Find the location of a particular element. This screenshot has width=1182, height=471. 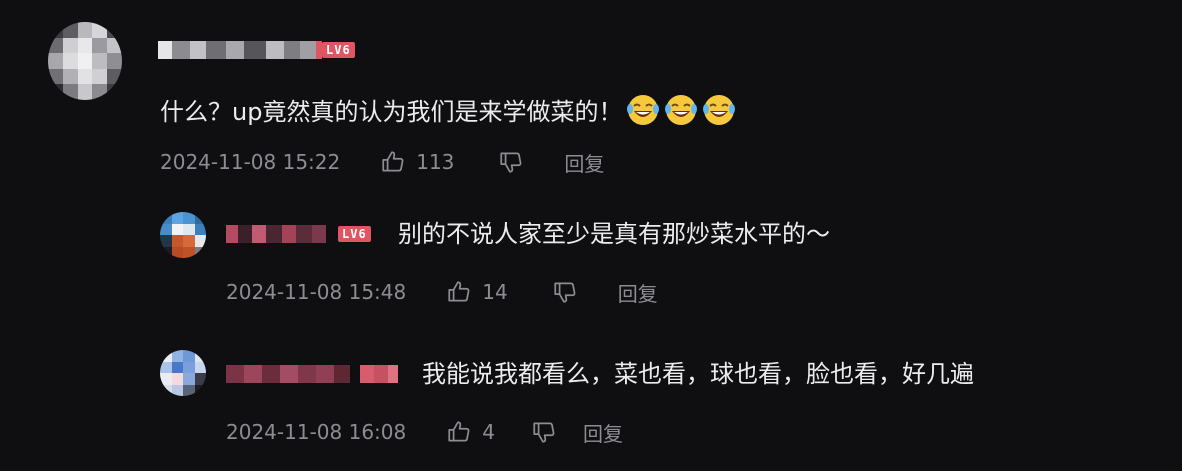

like-count: 14 is located at coordinates (495, 292).